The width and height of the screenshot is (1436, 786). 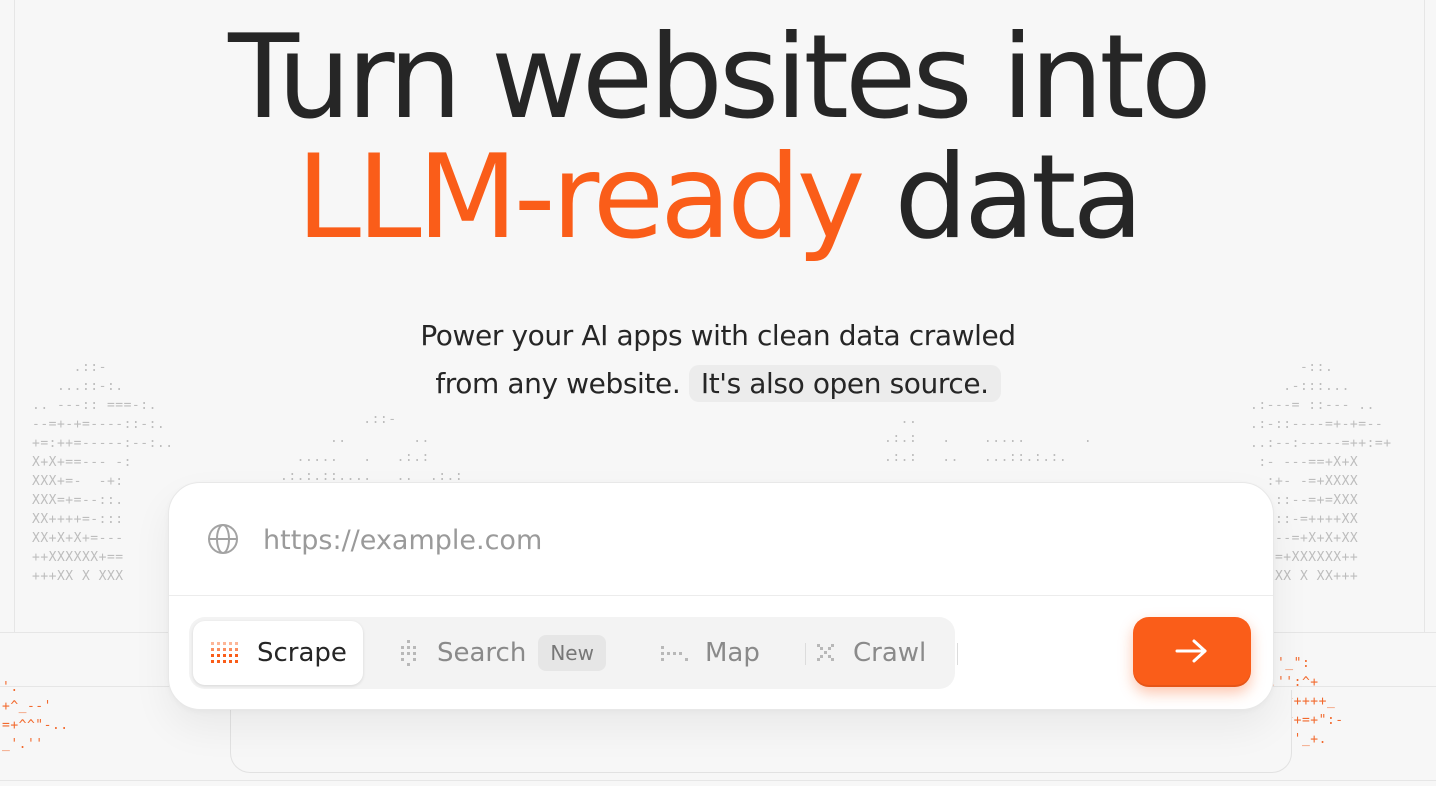 What do you see at coordinates (223, 539) in the screenshot?
I see `globe-icon` at bounding box center [223, 539].